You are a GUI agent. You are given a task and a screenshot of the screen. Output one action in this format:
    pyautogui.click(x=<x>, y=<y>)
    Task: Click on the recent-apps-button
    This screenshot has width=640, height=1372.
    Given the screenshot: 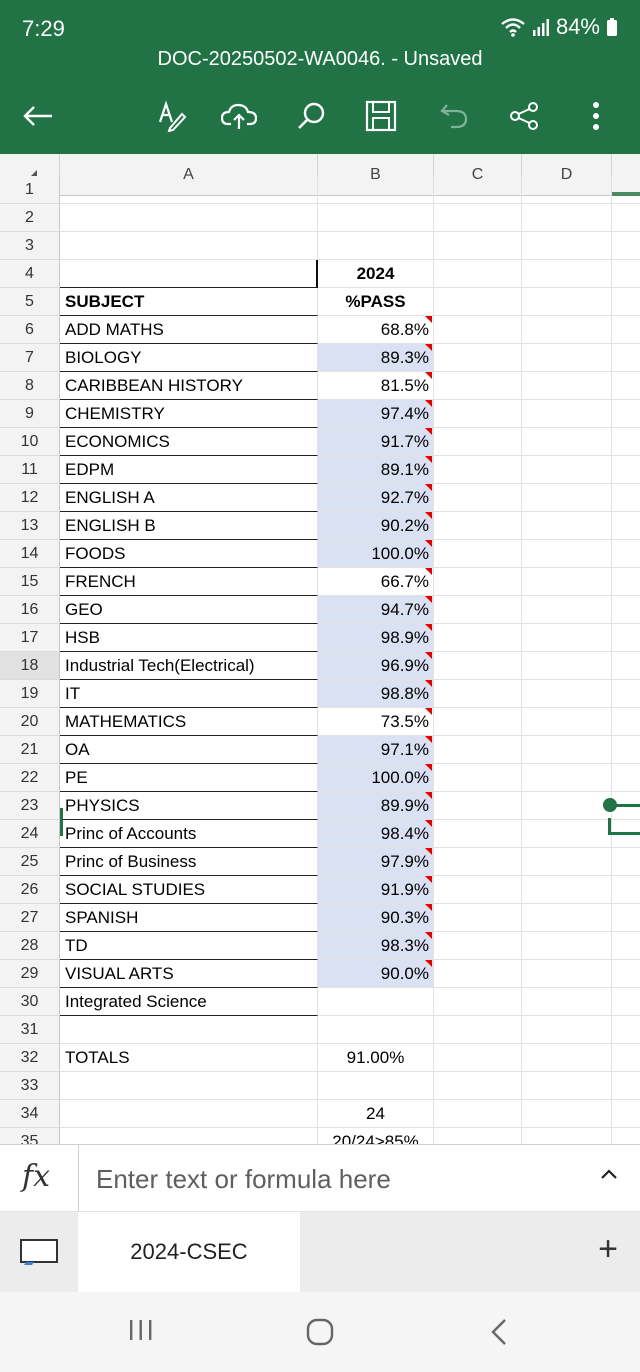 What is the action you would take?
    pyautogui.click(x=141, y=1332)
    